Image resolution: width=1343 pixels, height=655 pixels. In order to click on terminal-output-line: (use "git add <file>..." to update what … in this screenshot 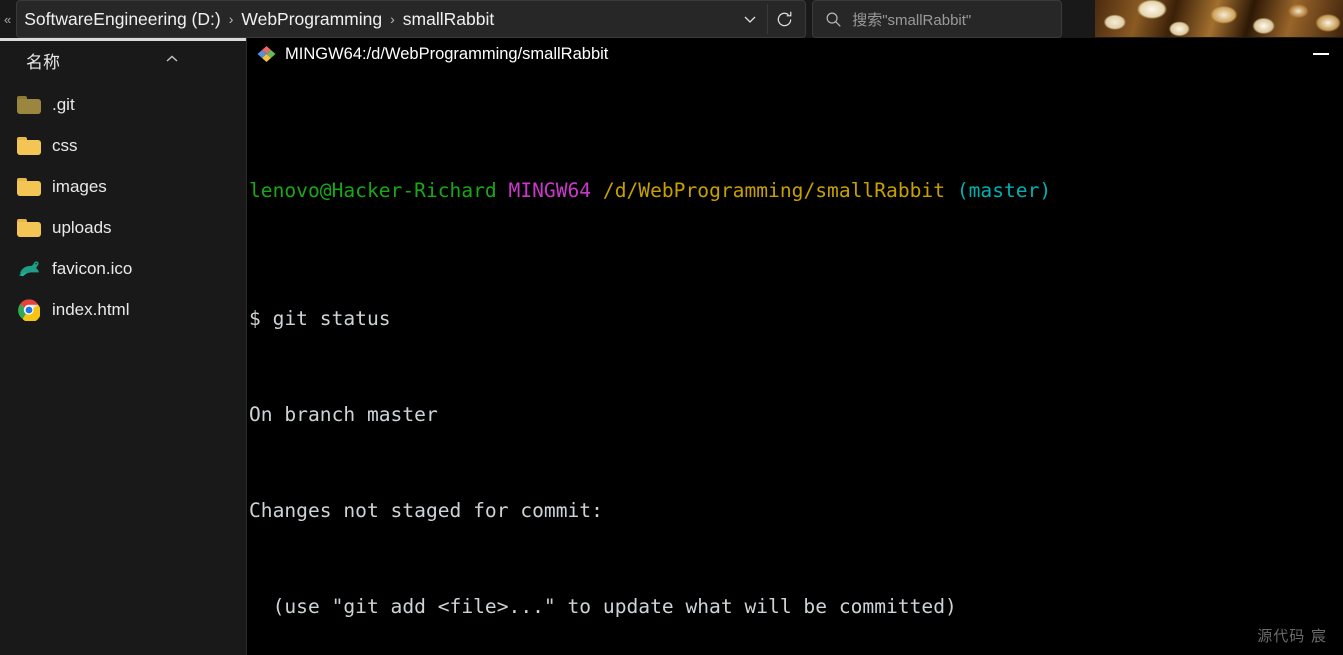, I will do `click(603, 606)`.